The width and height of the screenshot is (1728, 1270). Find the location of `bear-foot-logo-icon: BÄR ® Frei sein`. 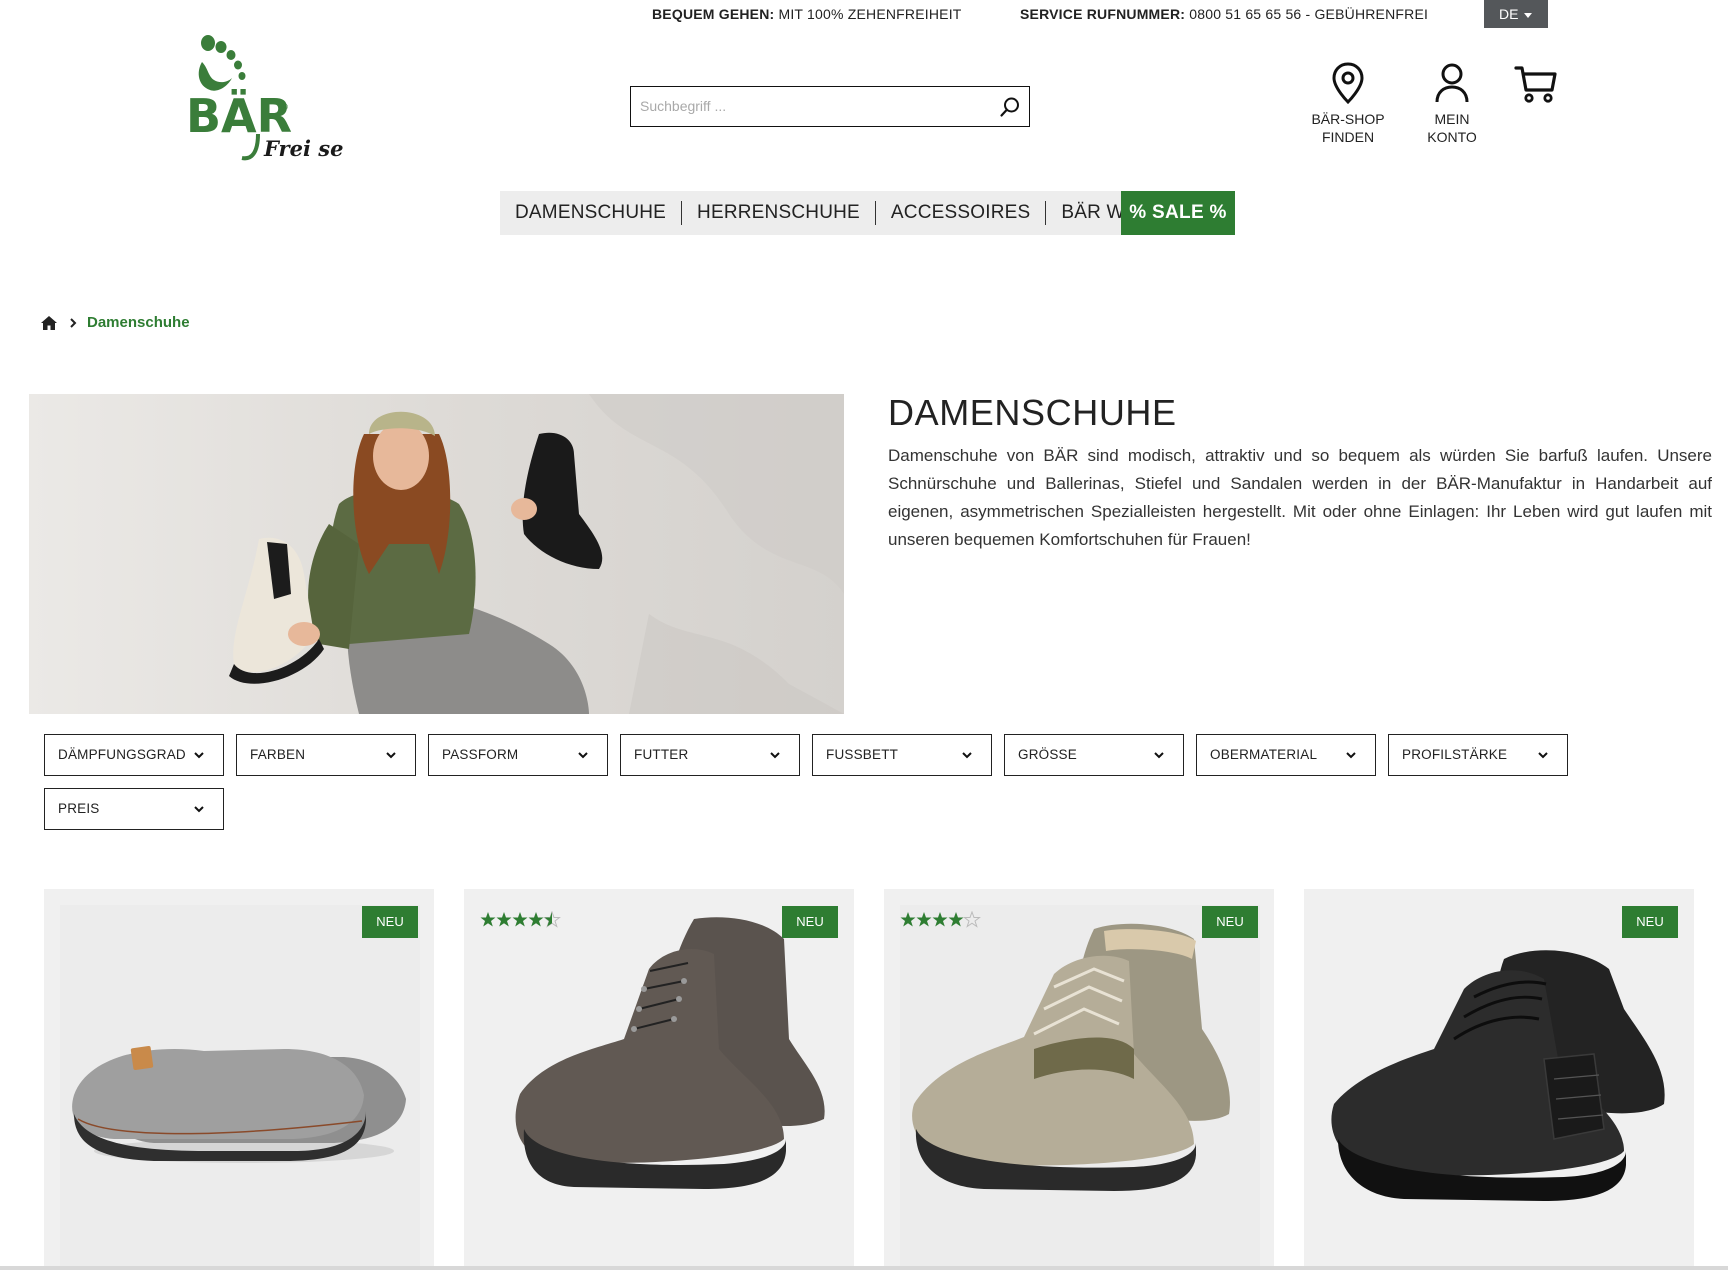

bear-foot-logo-icon: BÄR ® Frei sein is located at coordinates (276, 98).